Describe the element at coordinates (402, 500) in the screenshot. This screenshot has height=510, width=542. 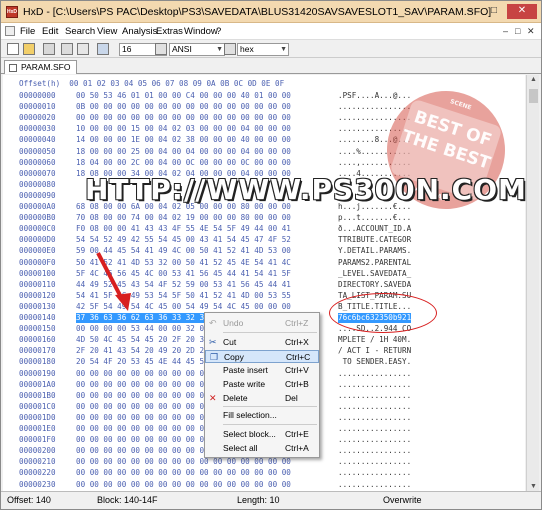
I see `status-mode: Overwrite` at that location.